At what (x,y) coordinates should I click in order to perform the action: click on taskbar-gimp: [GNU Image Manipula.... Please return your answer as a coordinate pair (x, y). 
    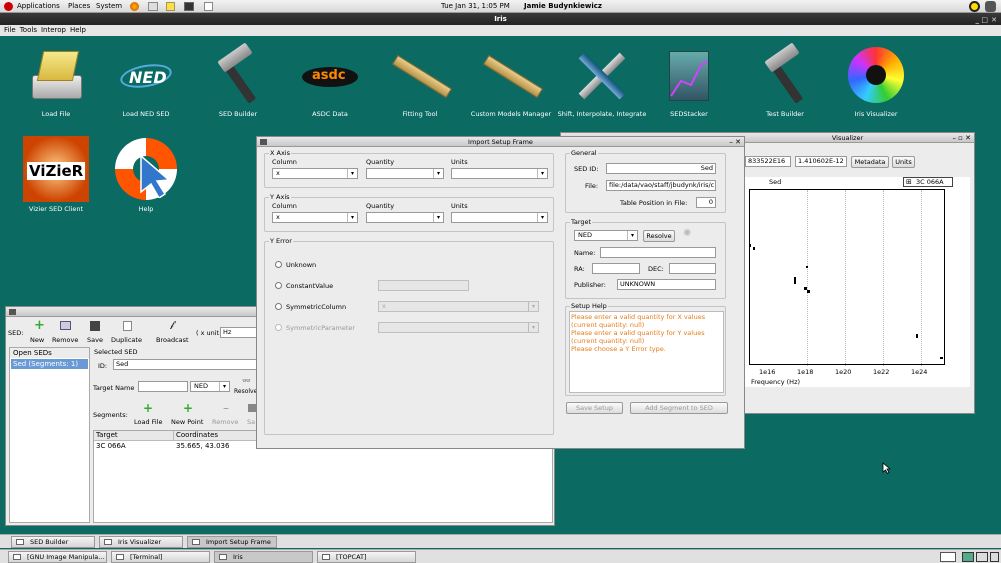
    Looking at the image, I should click on (57, 557).